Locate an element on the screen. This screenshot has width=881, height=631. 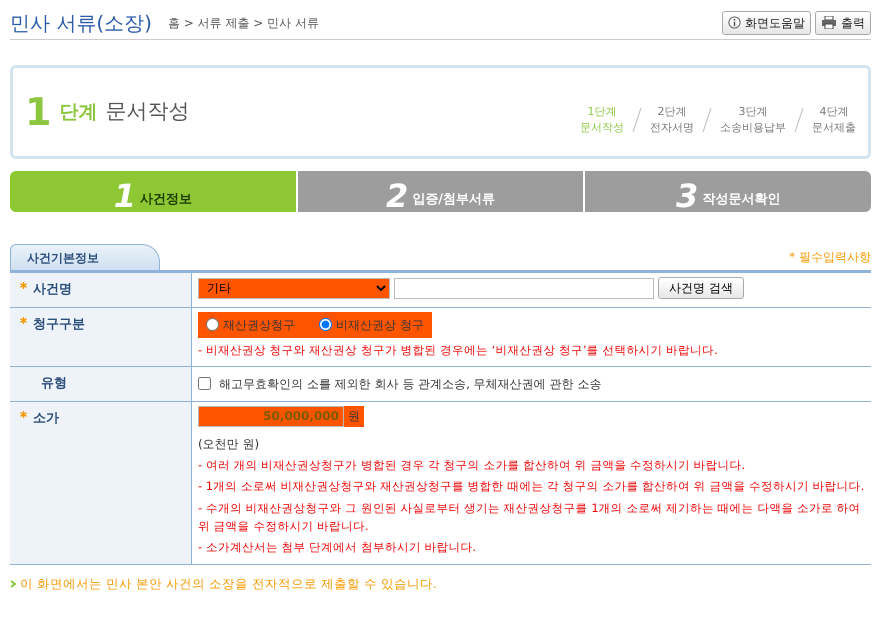
notice-text: - 여러 개의 비재산권상청구가 병합된 경우 각 청구의 소가를 합산하여 위 금액을 수정하시기 바랍니다. is located at coordinates (472, 465).